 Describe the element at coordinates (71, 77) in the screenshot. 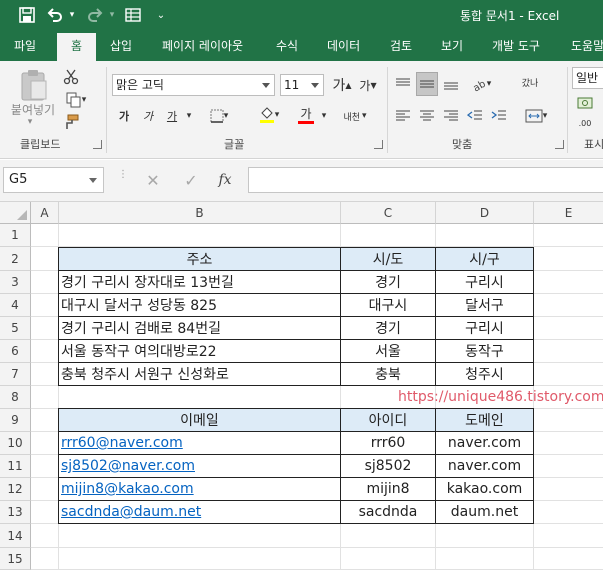

I see `cut-icon` at that location.